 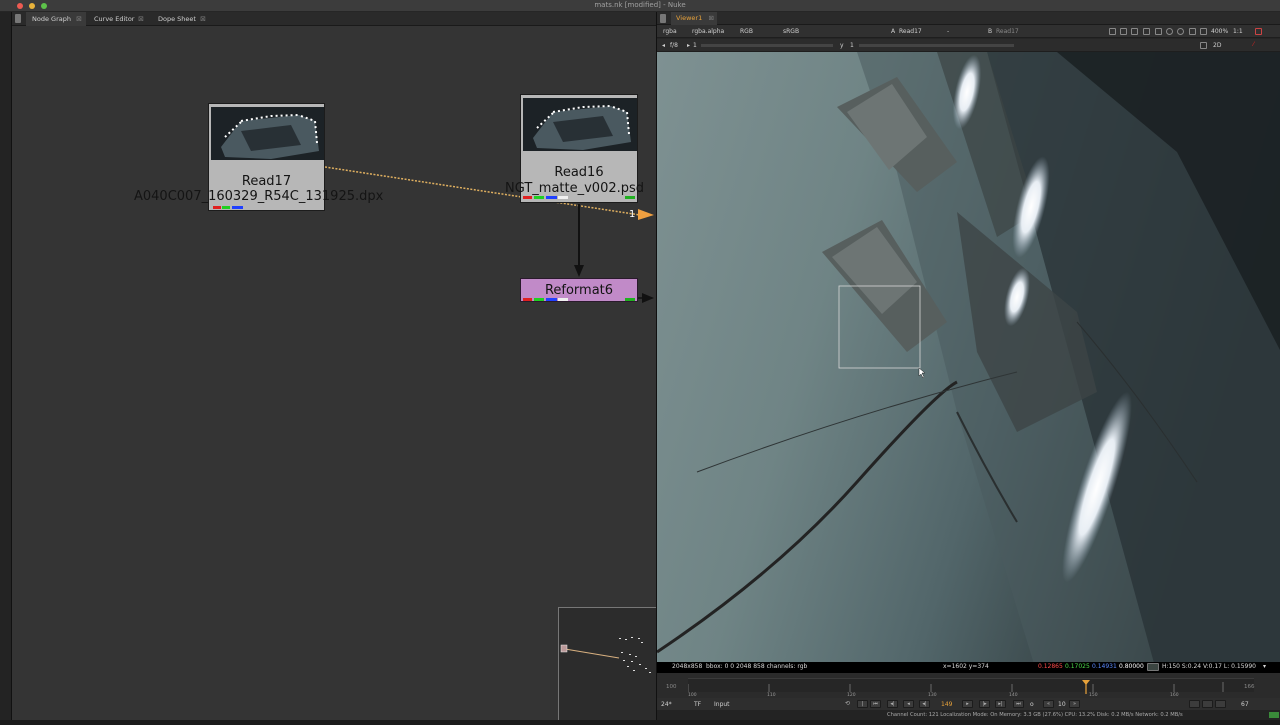 I want to click on previous-keyframe-icon: ◂|, so click(x=892, y=704).